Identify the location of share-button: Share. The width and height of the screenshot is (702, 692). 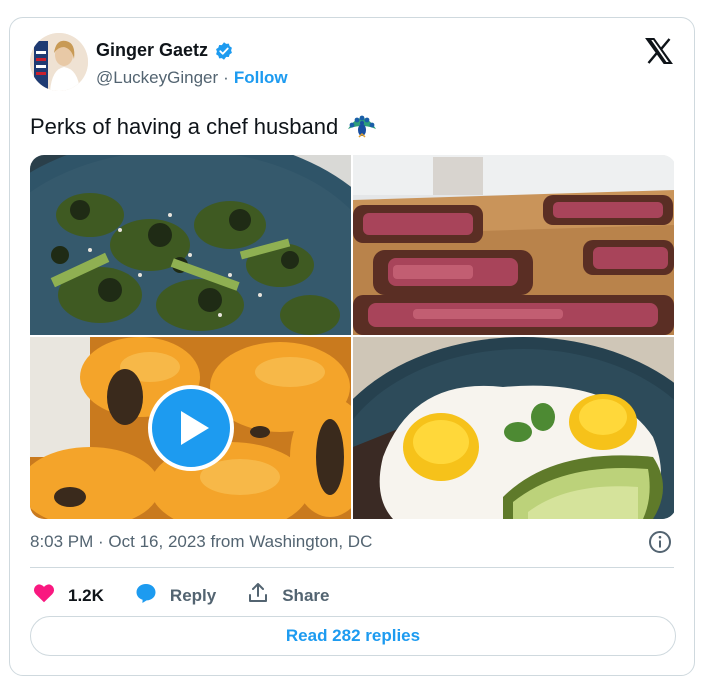
(287, 595).